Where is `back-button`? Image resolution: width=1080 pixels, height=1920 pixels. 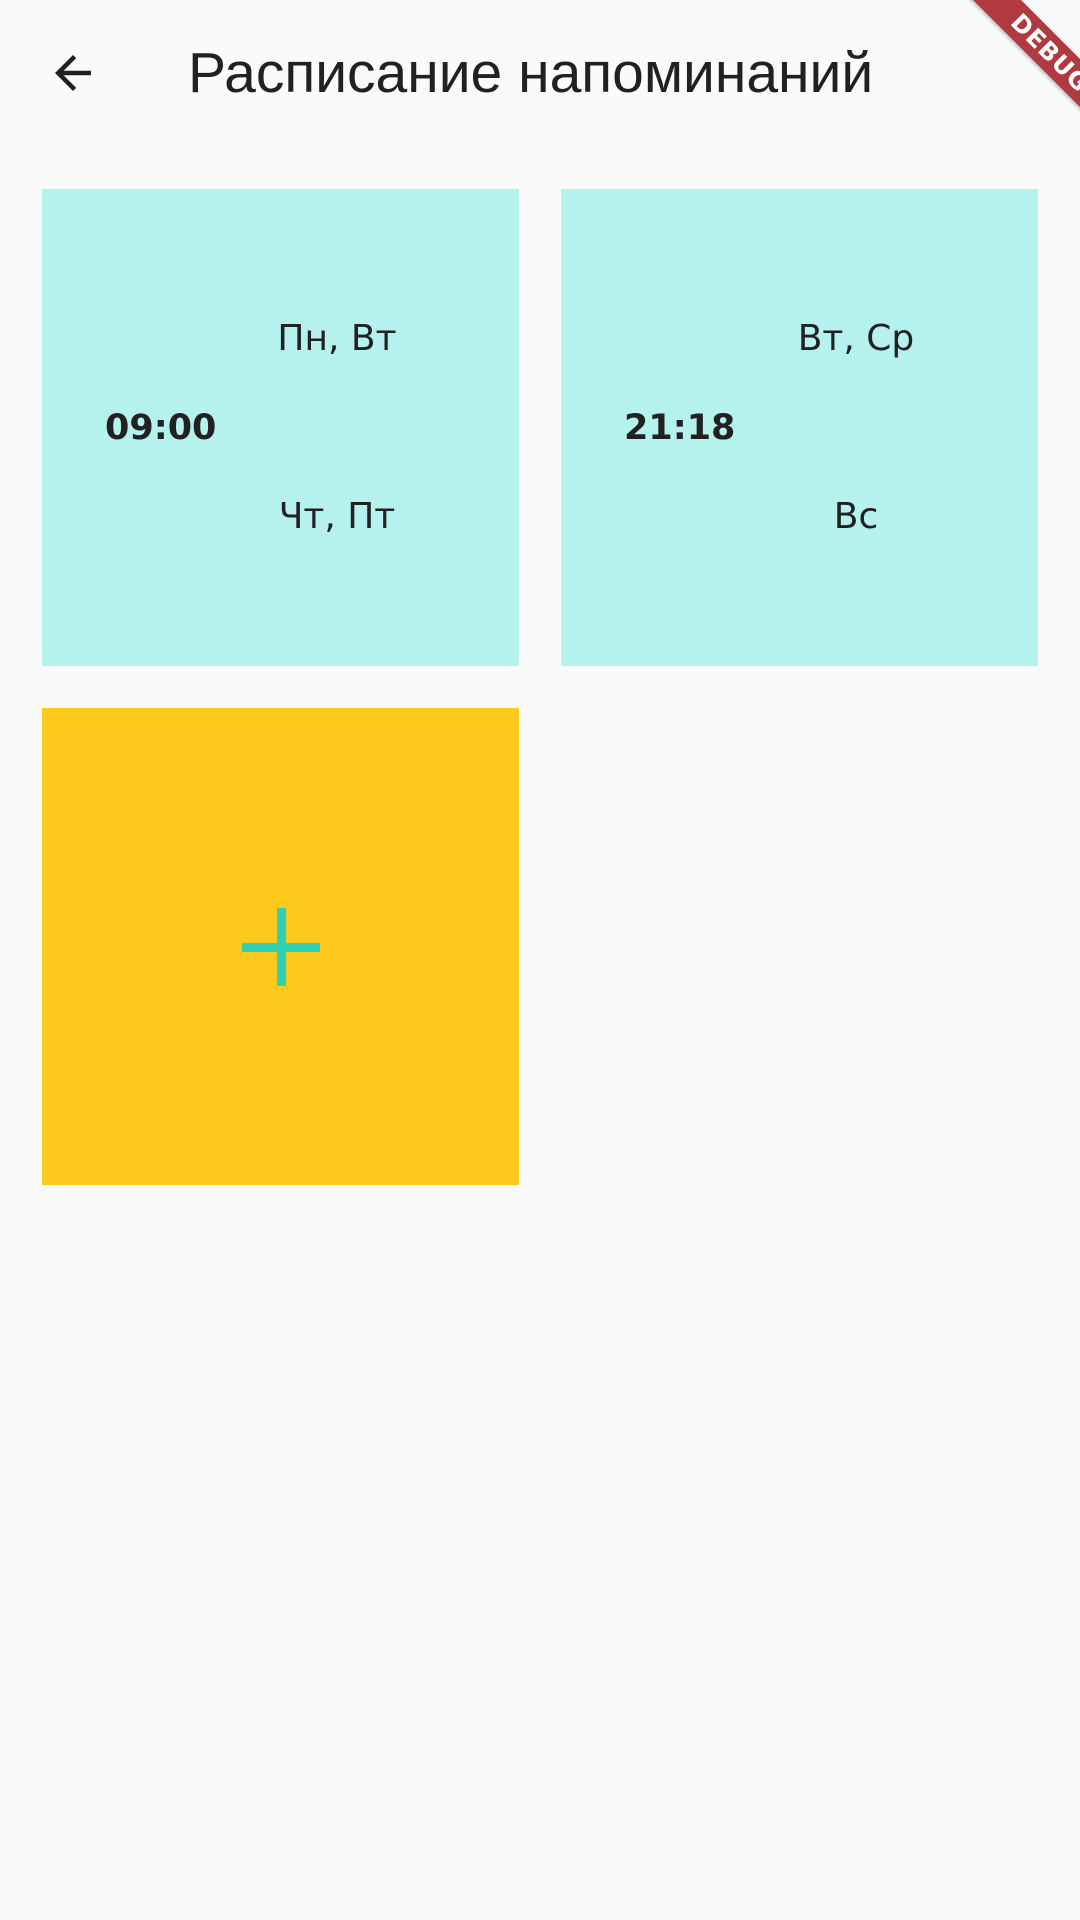 back-button is located at coordinates (73, 73).